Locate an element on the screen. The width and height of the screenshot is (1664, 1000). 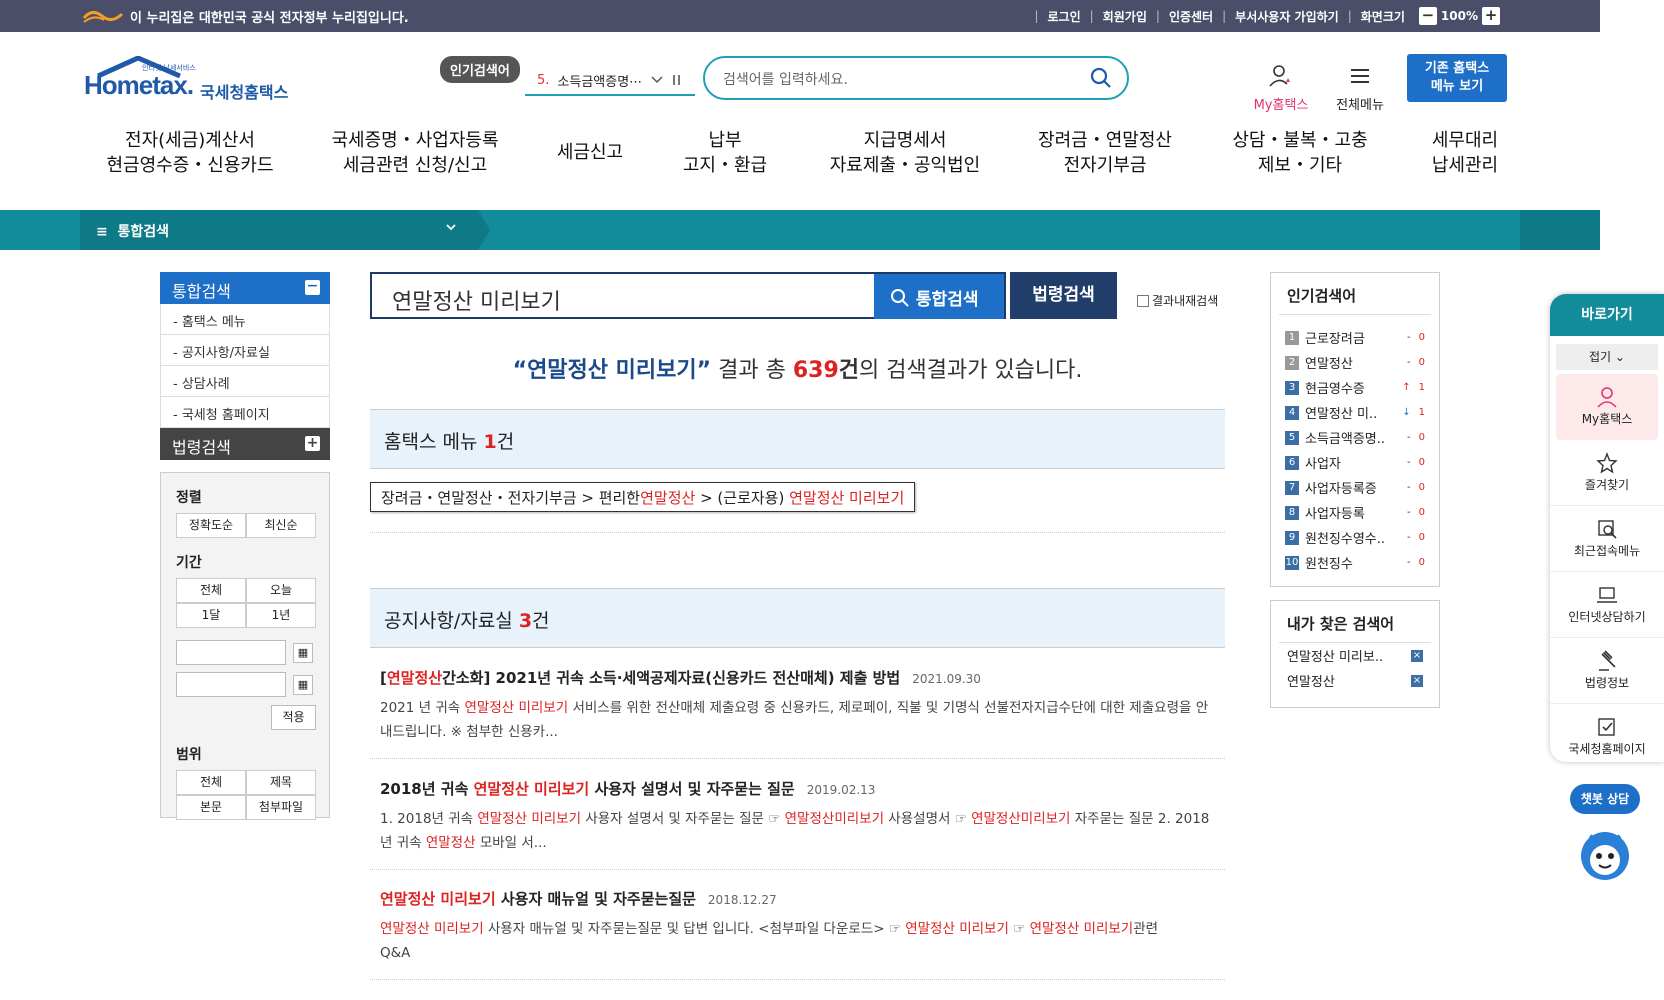
chatbot-label: 챗봇 상담 is located at coordinates (1605, 799).